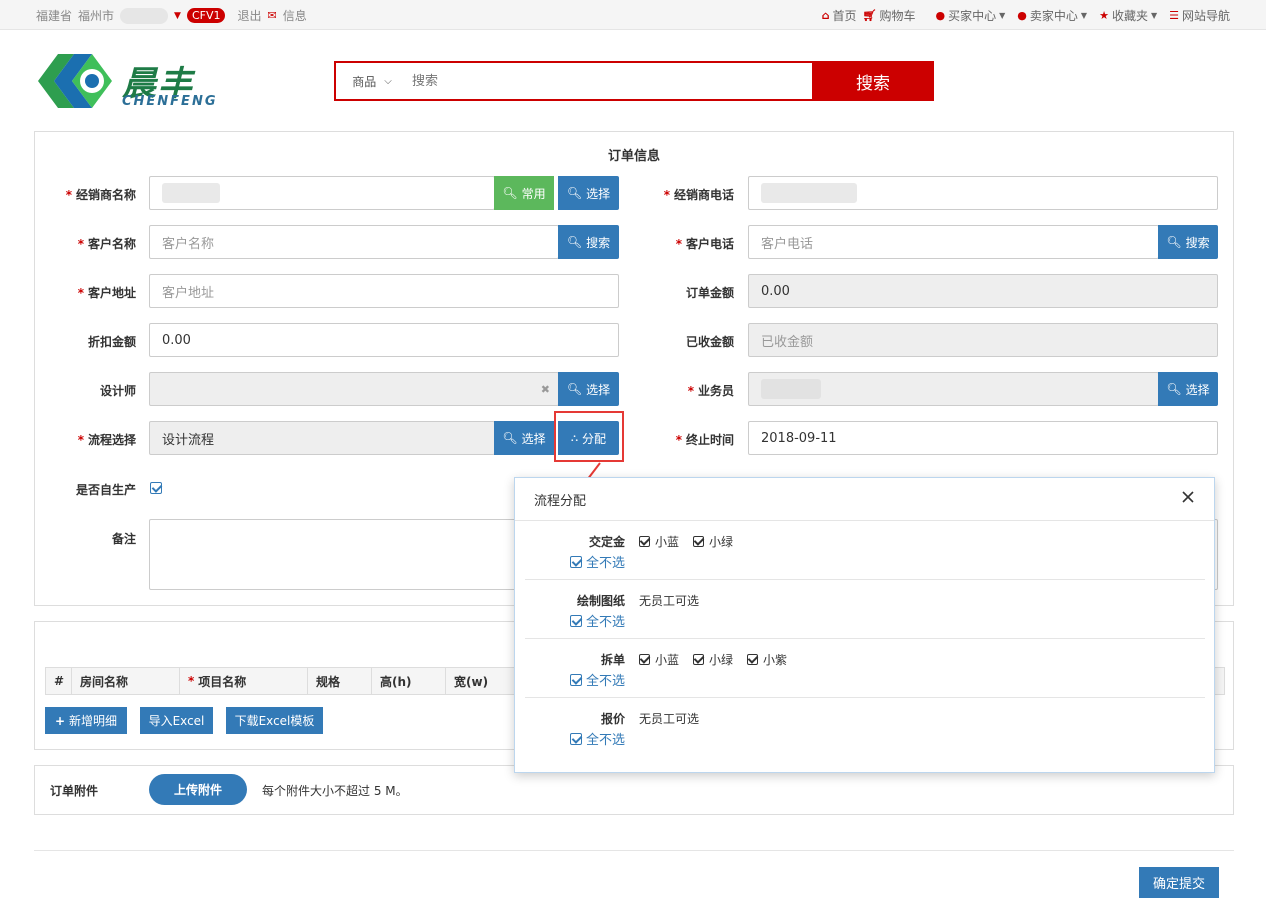  I want to click on list-icon: ☰, so click(1174, 15).